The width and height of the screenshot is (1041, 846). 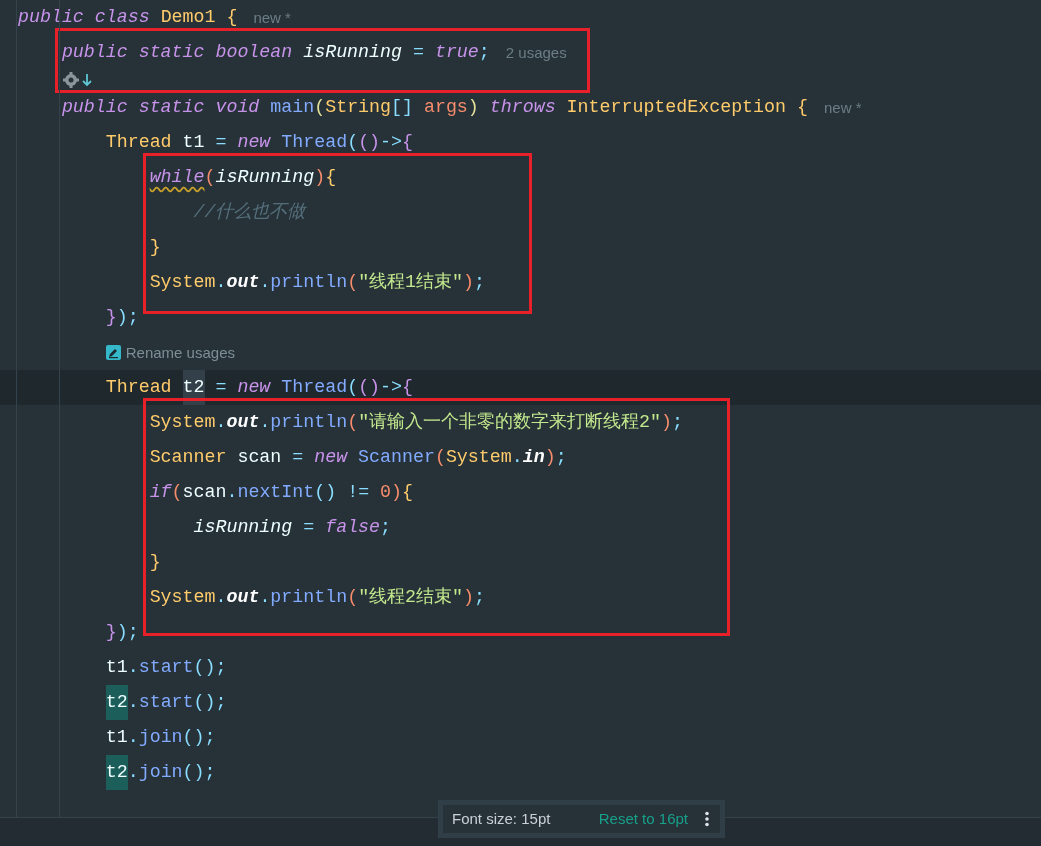 I want to click on reset-font-link: Reset to 16pt, so click(x=643, y=819).